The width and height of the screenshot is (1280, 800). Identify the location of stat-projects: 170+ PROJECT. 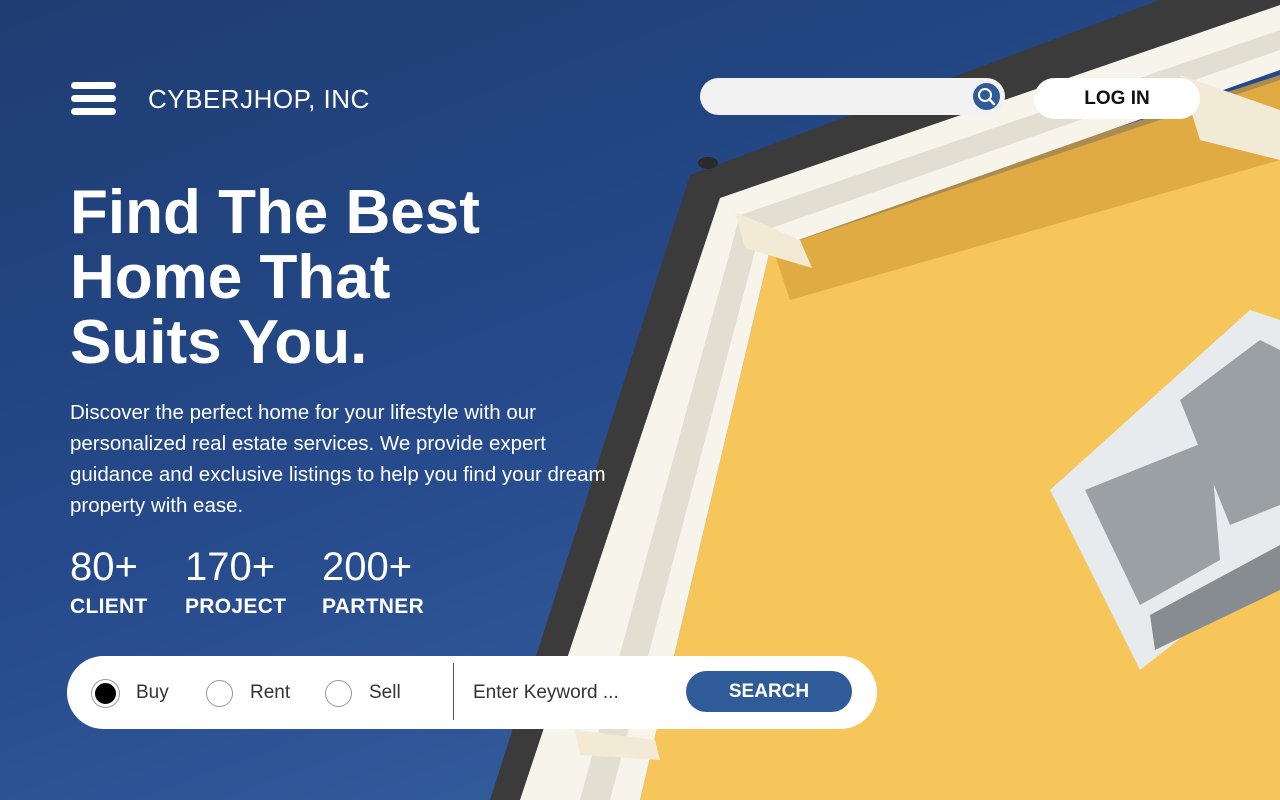
(235, 582).